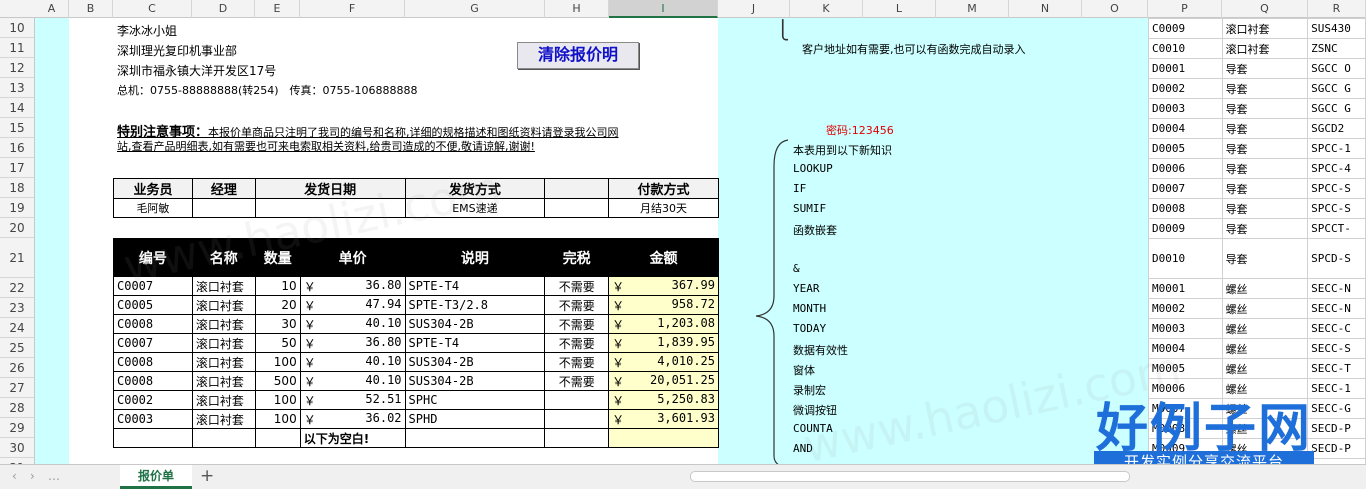  Describe the element at coordinates (1185, 308) in the screenshot. I see `product-cell-0: M0002` at that location.